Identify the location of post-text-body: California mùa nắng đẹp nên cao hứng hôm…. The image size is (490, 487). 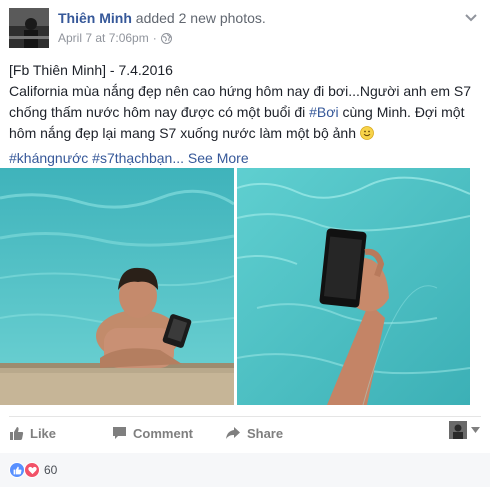
(245, 112).